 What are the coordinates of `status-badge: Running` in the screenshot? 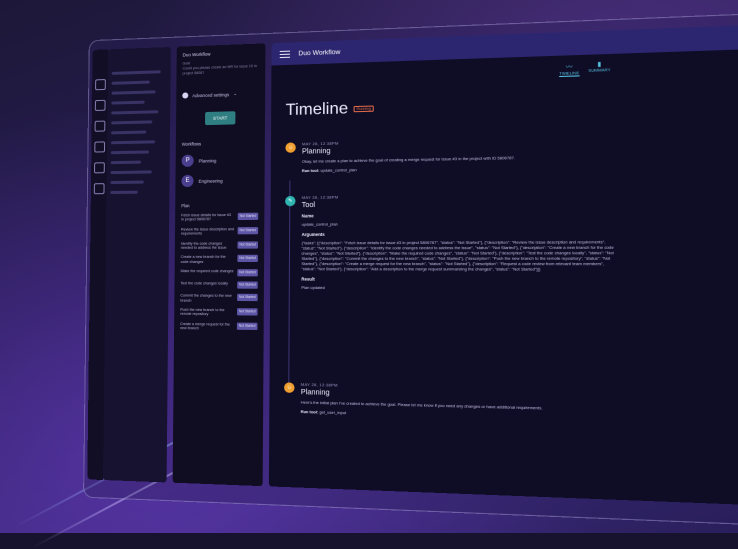 It's located at (364, 109).